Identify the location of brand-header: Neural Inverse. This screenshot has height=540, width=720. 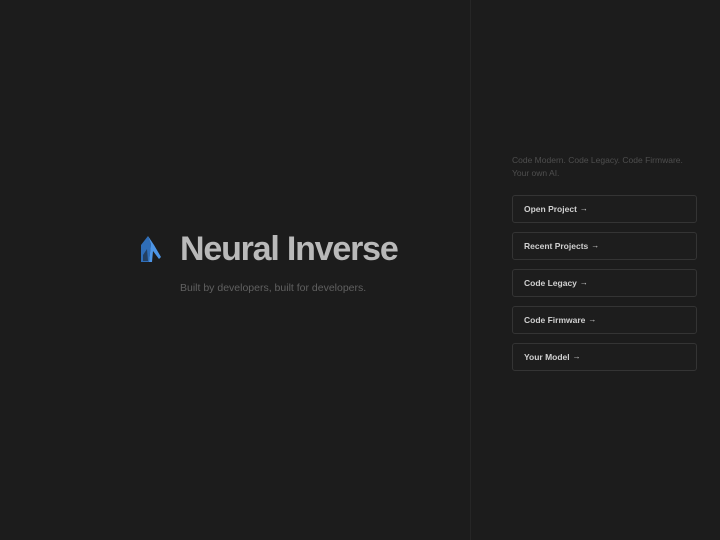
(268, 249).